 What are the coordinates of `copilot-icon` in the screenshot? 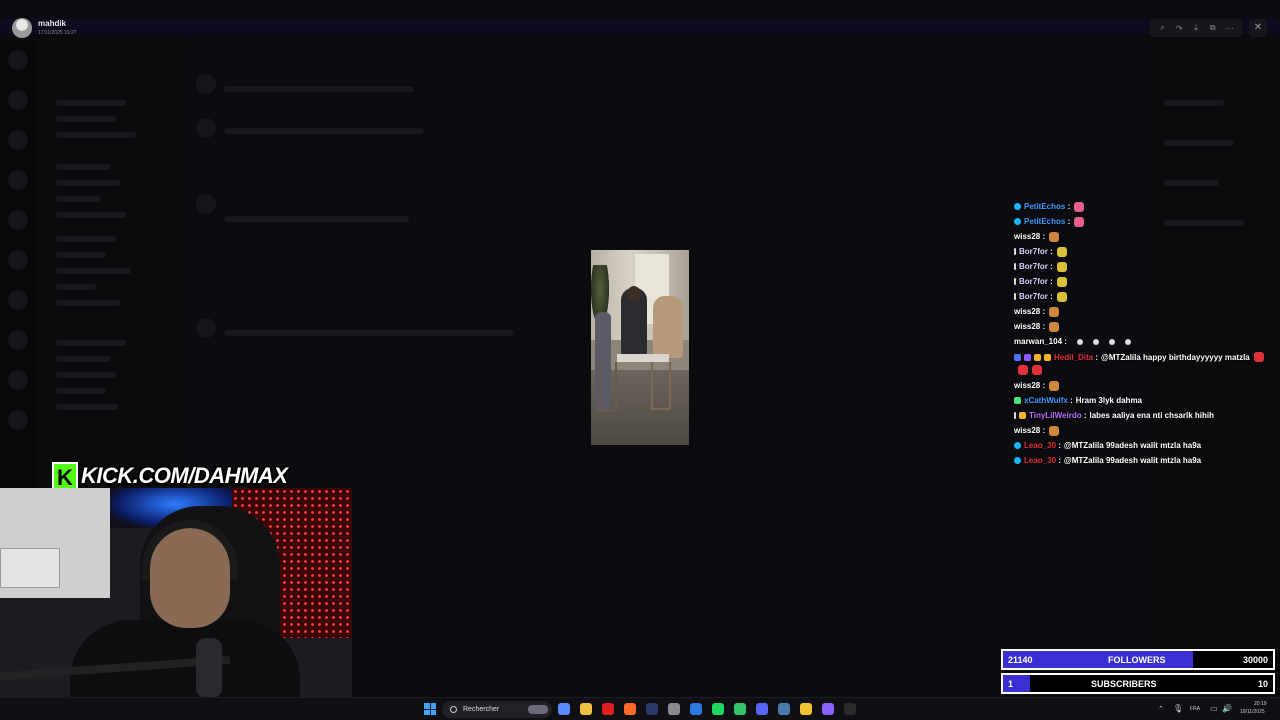 It's located at (564, 709).